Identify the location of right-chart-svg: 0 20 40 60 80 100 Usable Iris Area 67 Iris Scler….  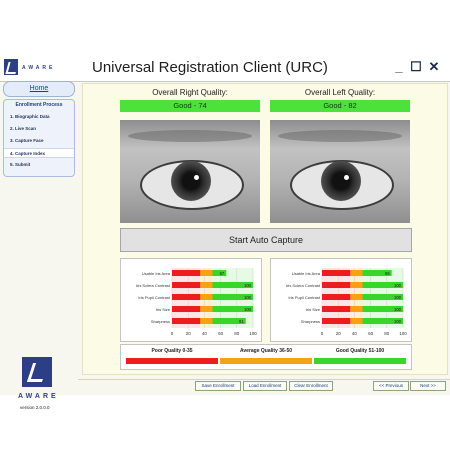
(196, 302).